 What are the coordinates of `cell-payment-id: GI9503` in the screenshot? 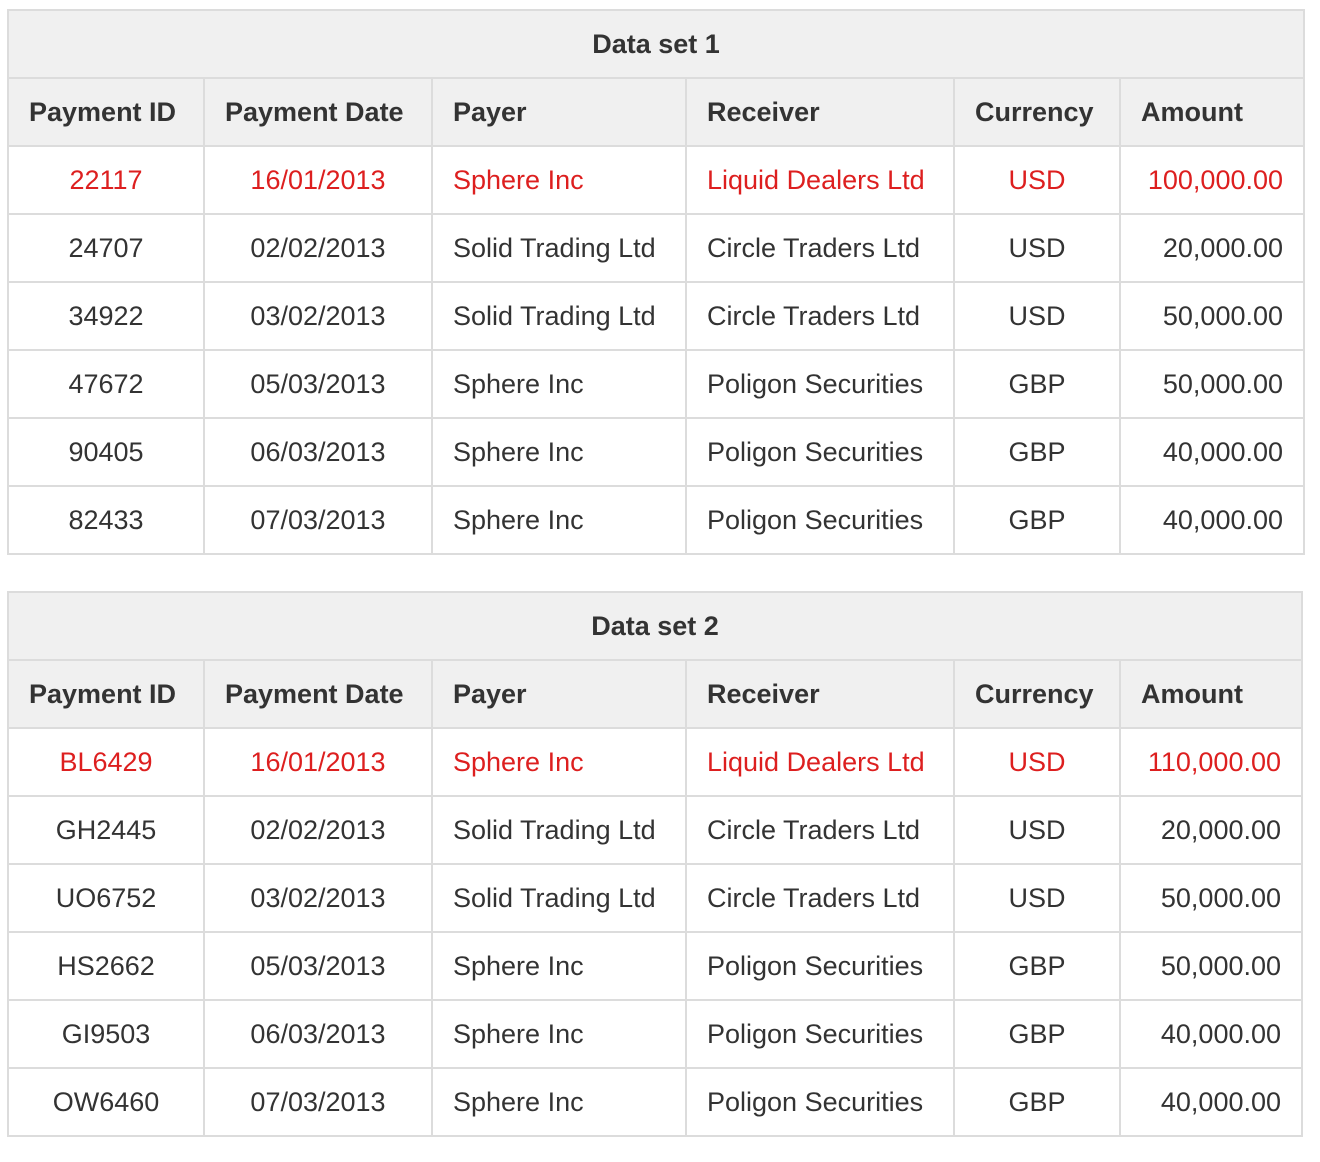 It's located at (106, 1034).